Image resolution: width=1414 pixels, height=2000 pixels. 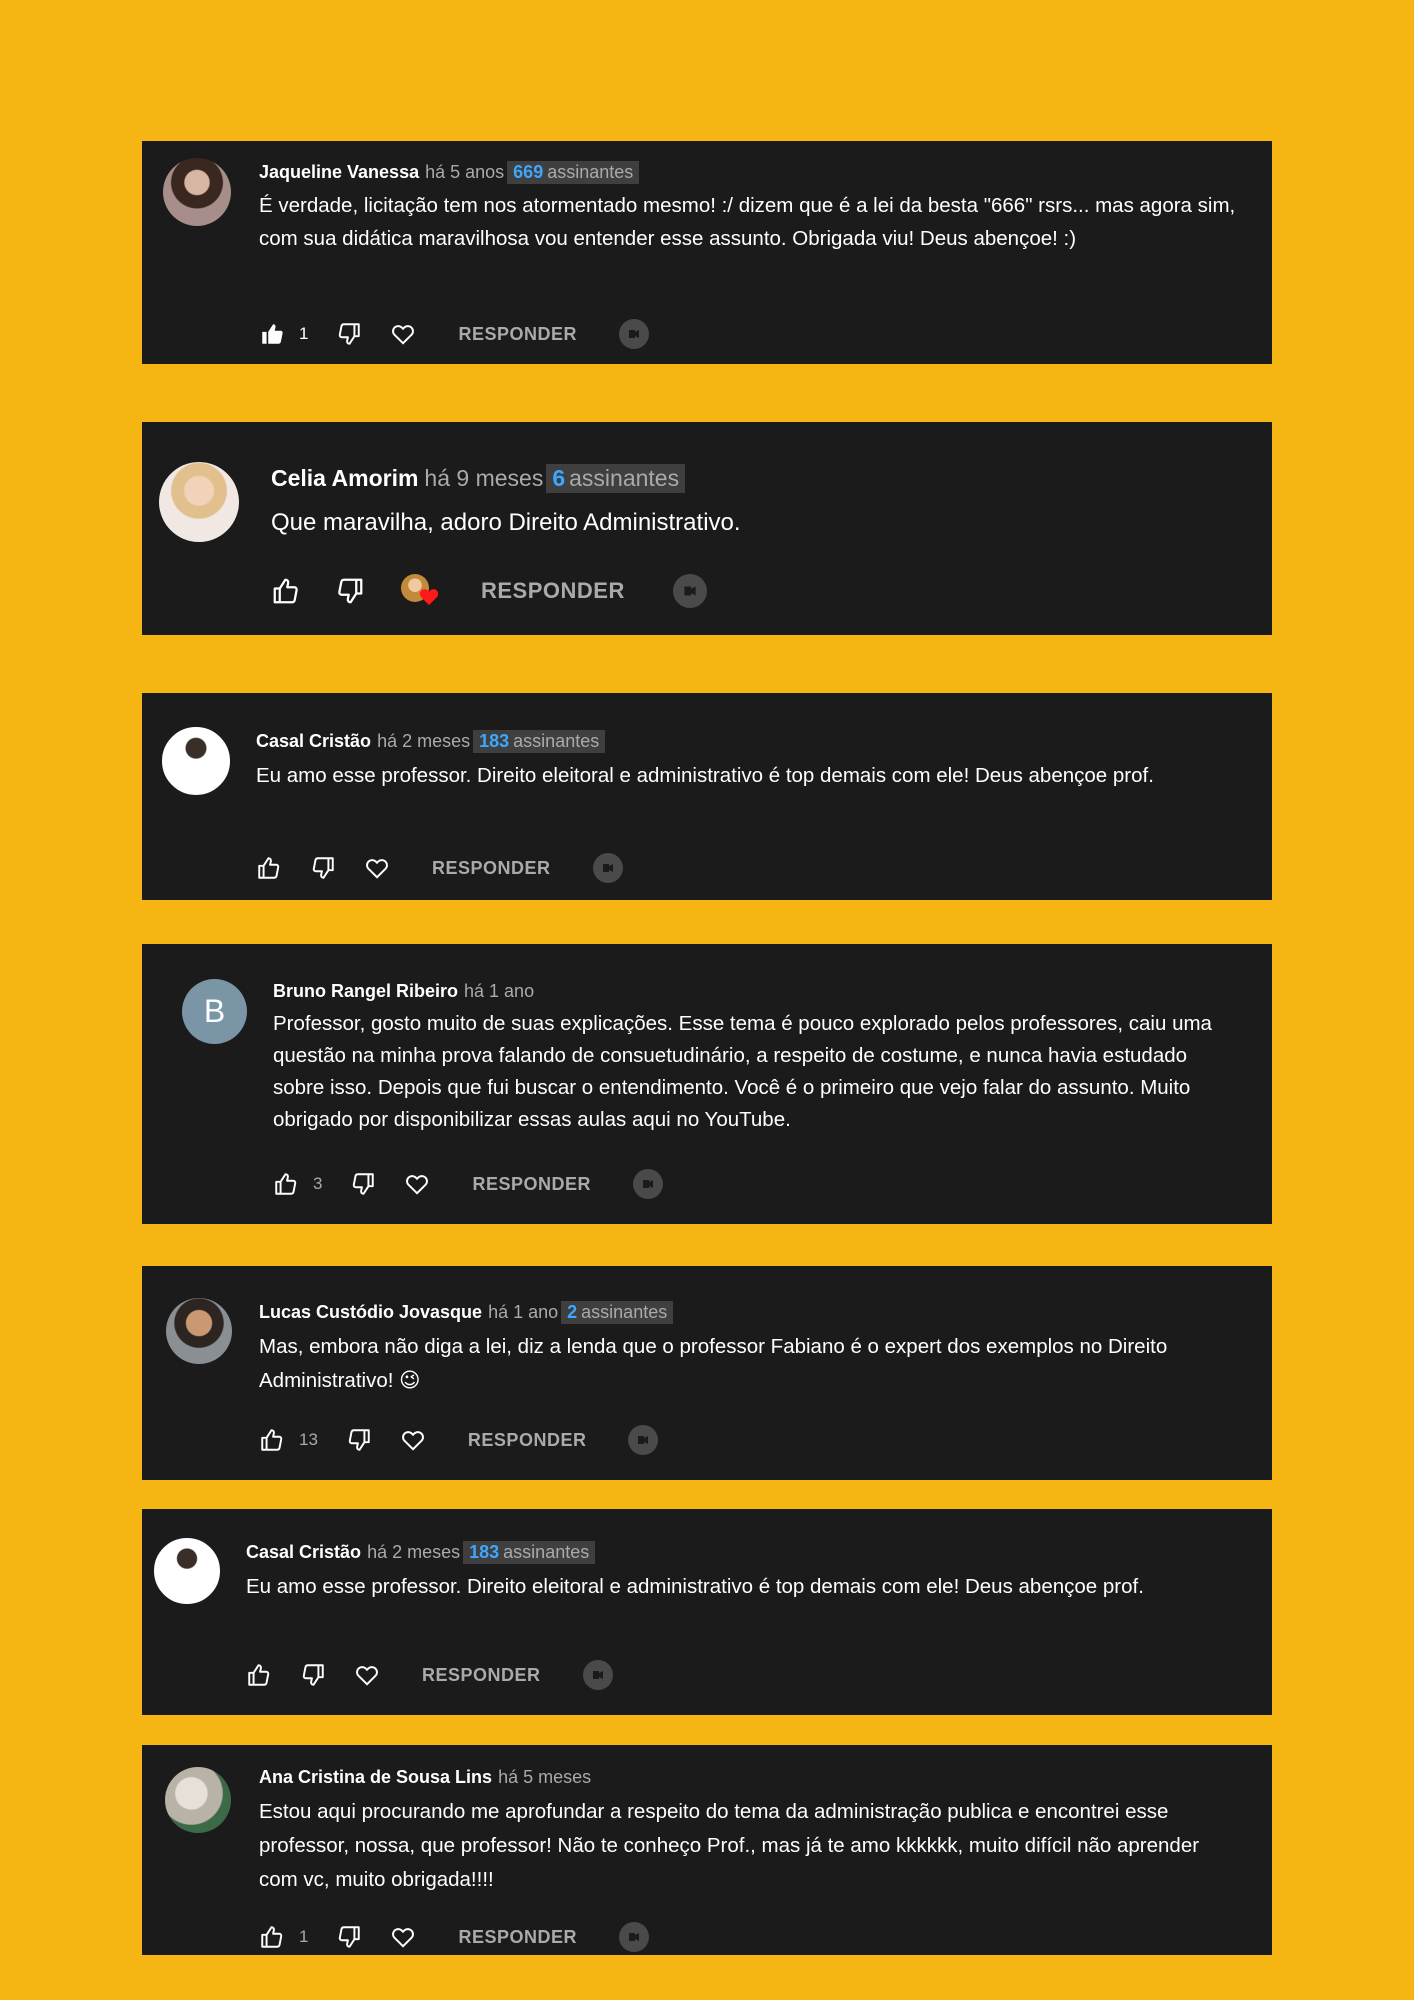 I want to click on like-count: 13, so click(x=308, y=1439).